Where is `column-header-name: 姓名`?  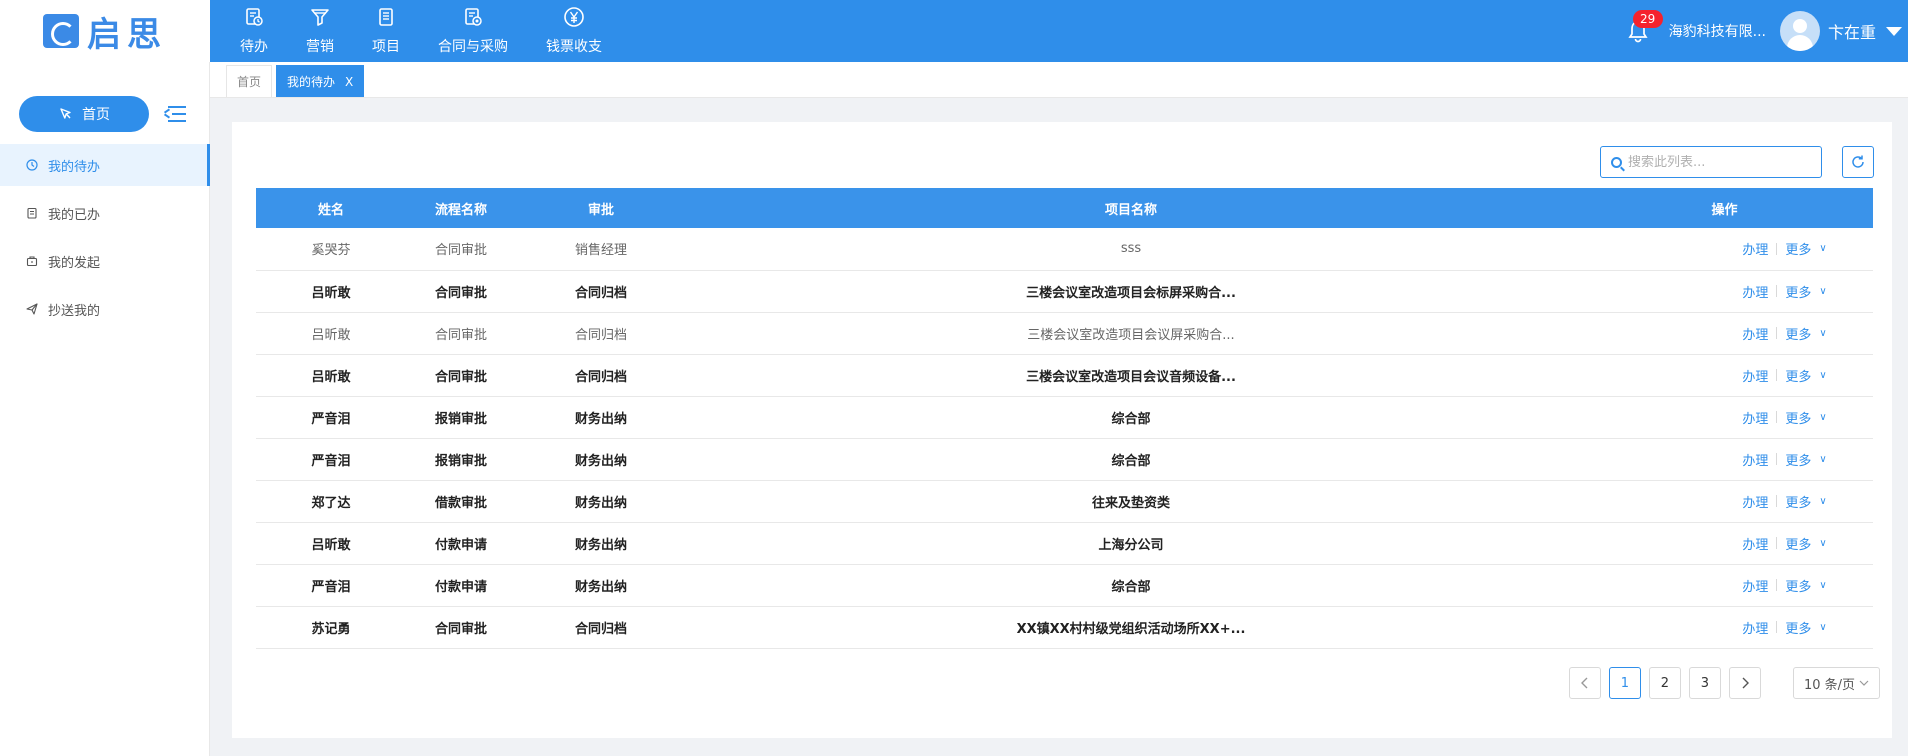 column-header-name: 姓名 is located at coordinates (331, 208).